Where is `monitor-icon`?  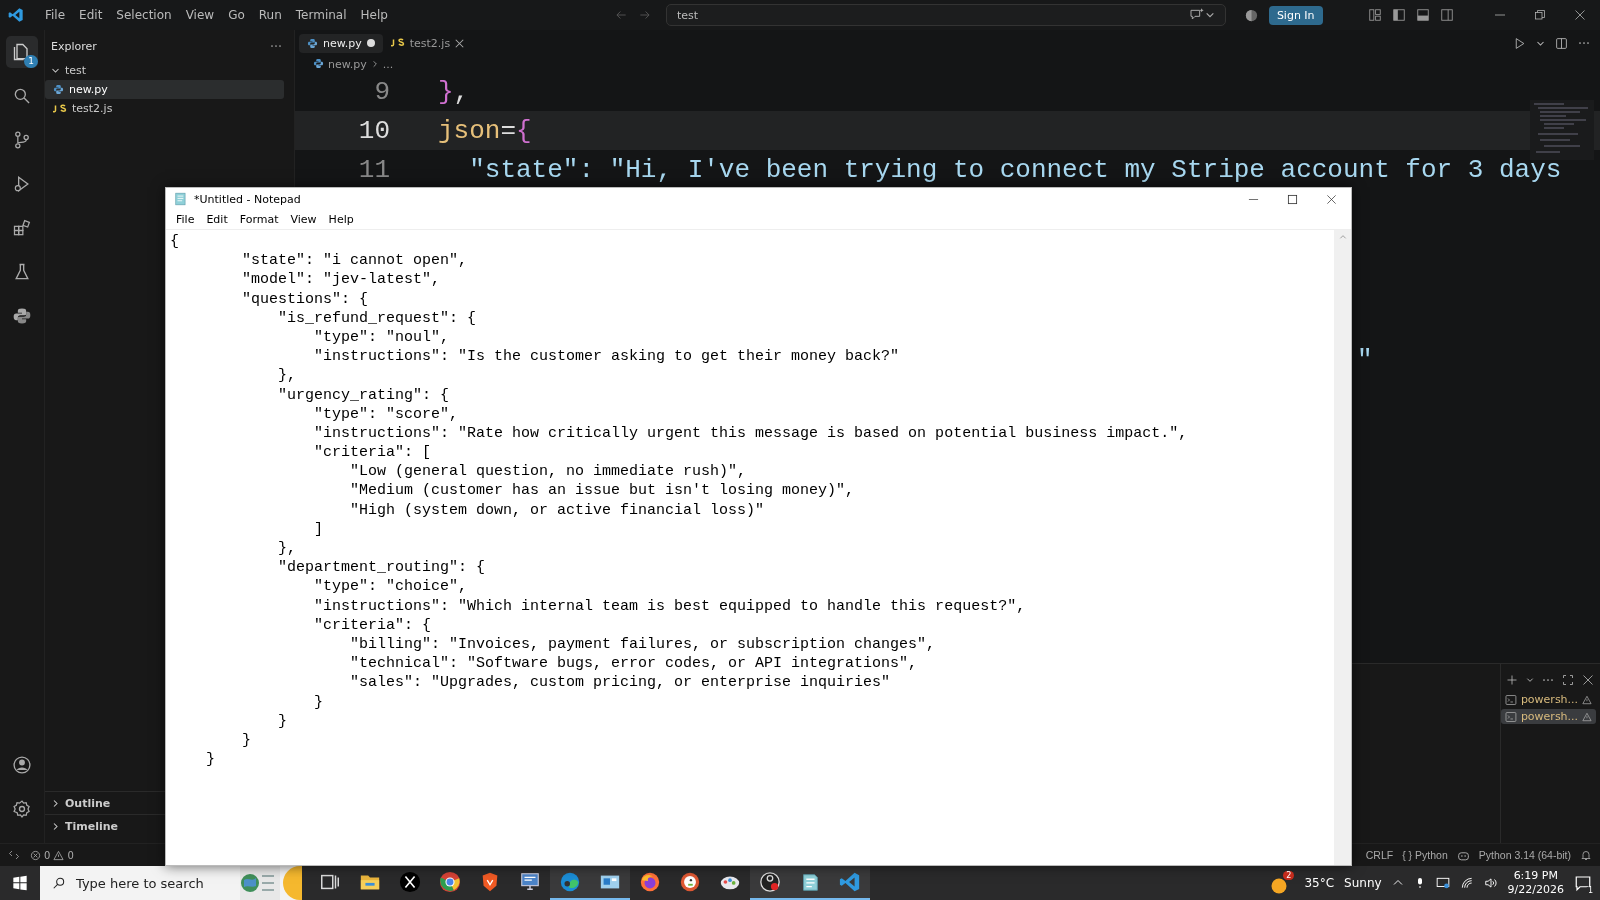 monitor-icon is located at coordinates (530, 882).